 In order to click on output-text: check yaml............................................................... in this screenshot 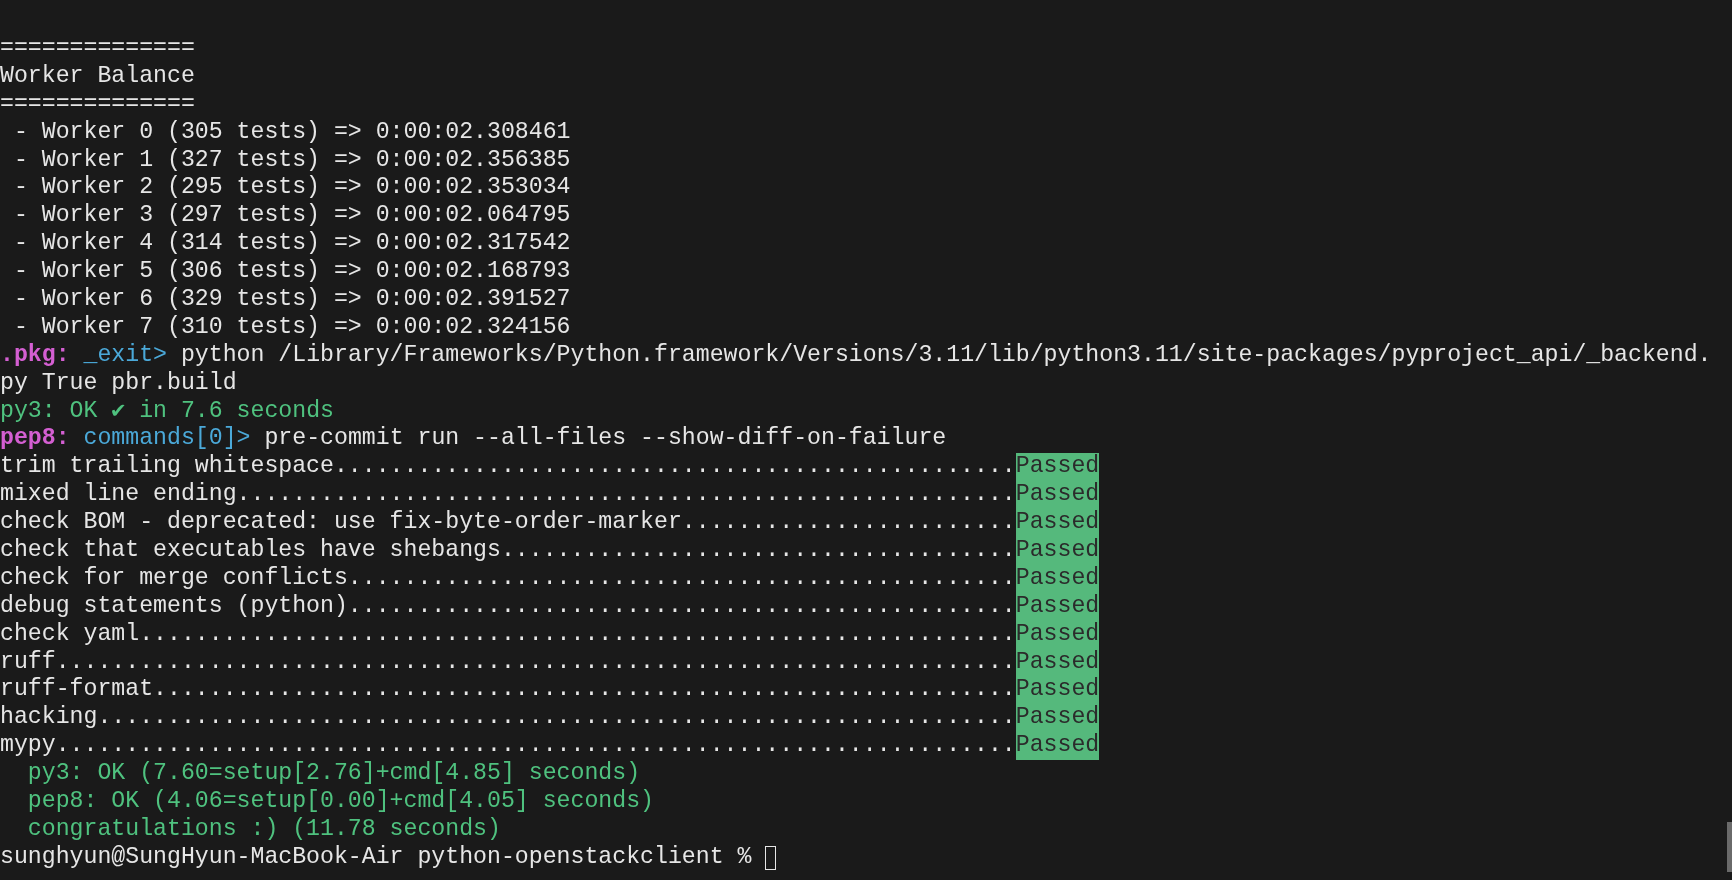, I will do `click(508, 634)`.